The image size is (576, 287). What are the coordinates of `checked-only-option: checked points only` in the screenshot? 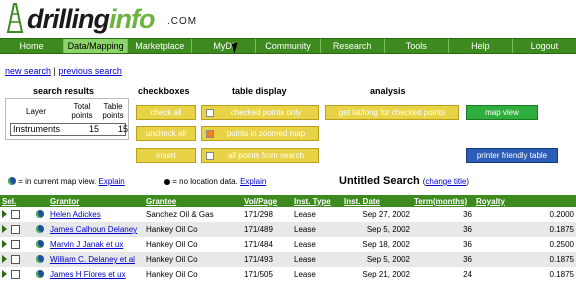 It's located at (260, 112).